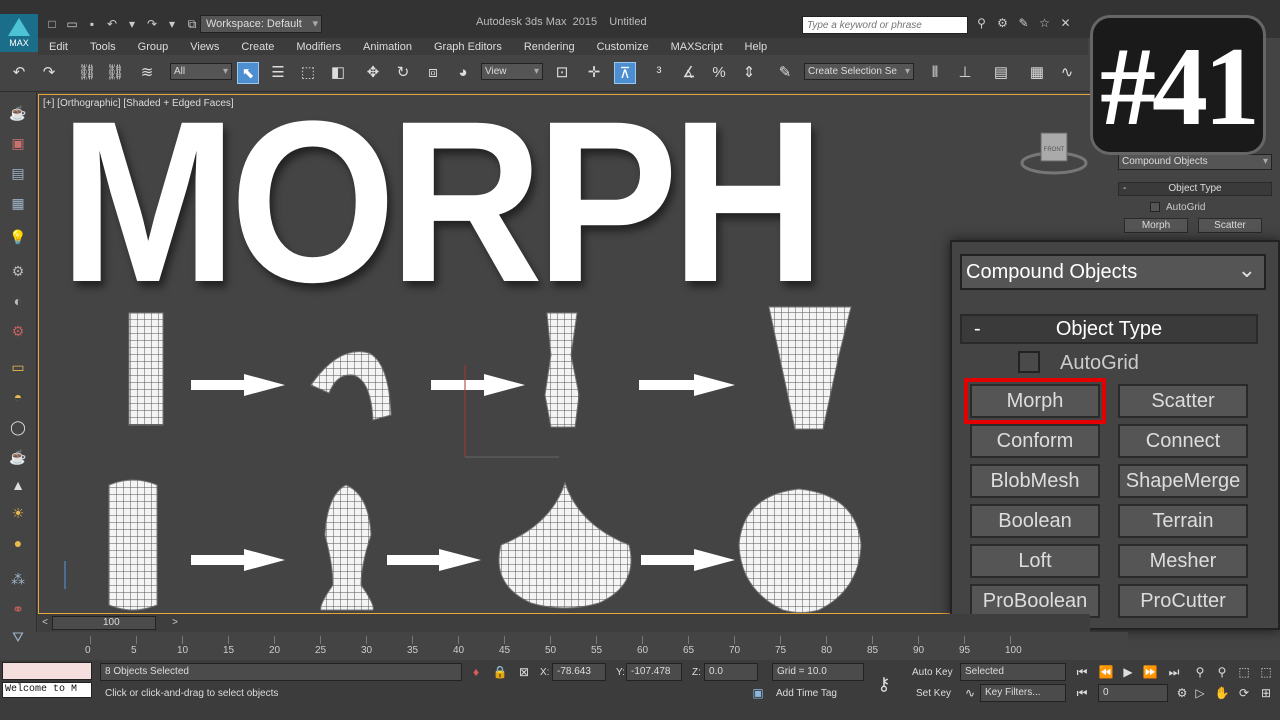 The height and width of the screenshot is (720, 1280). I want to click on menu-help: Help, so click(756, 47).